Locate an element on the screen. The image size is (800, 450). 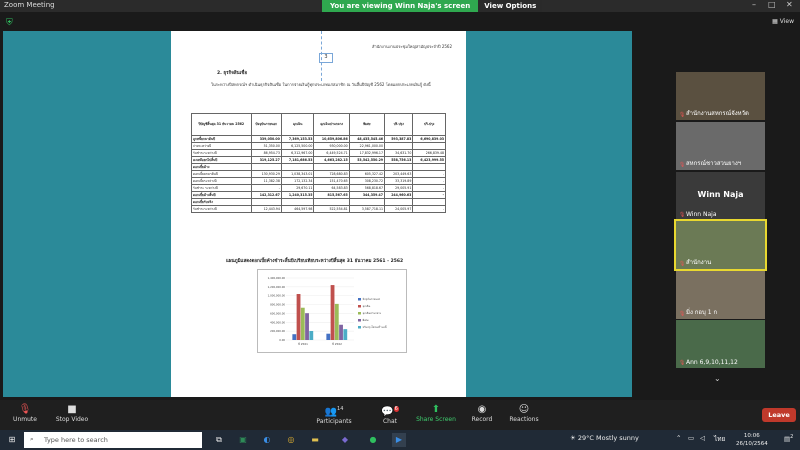
stop-video-button: ■ Stop Video is located at coordinates (72, 413).